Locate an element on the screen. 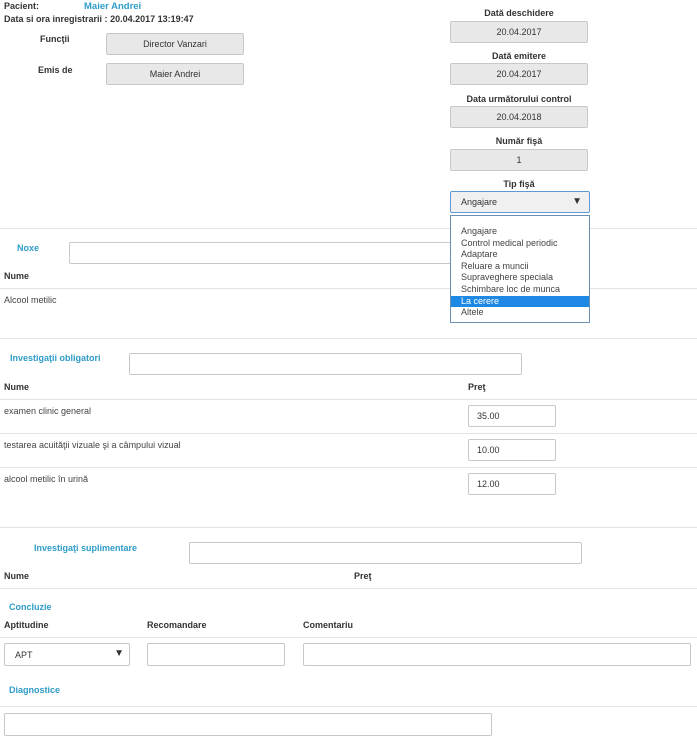  aptitudine-label: Aptitudine is located at coordinates (26, 625).